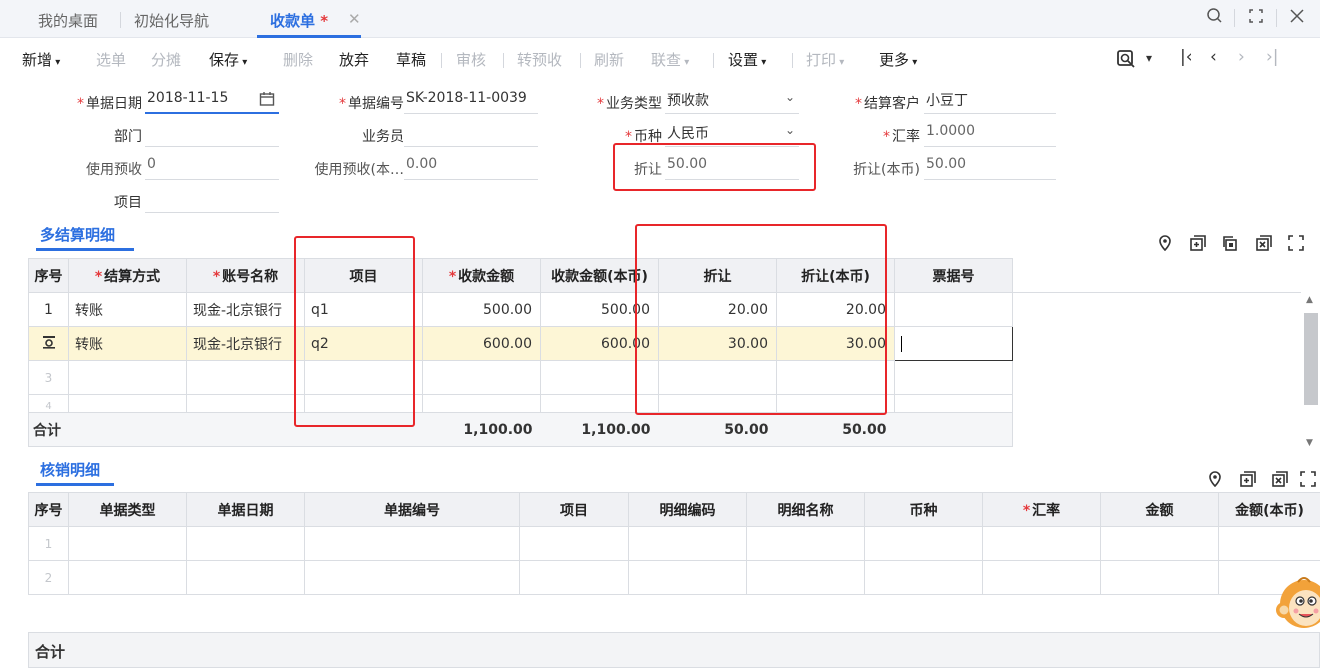 The image size is (1320, 668). Describe the element at coordinates (212, 201) in the screenshot. I see `project-field` at that location.